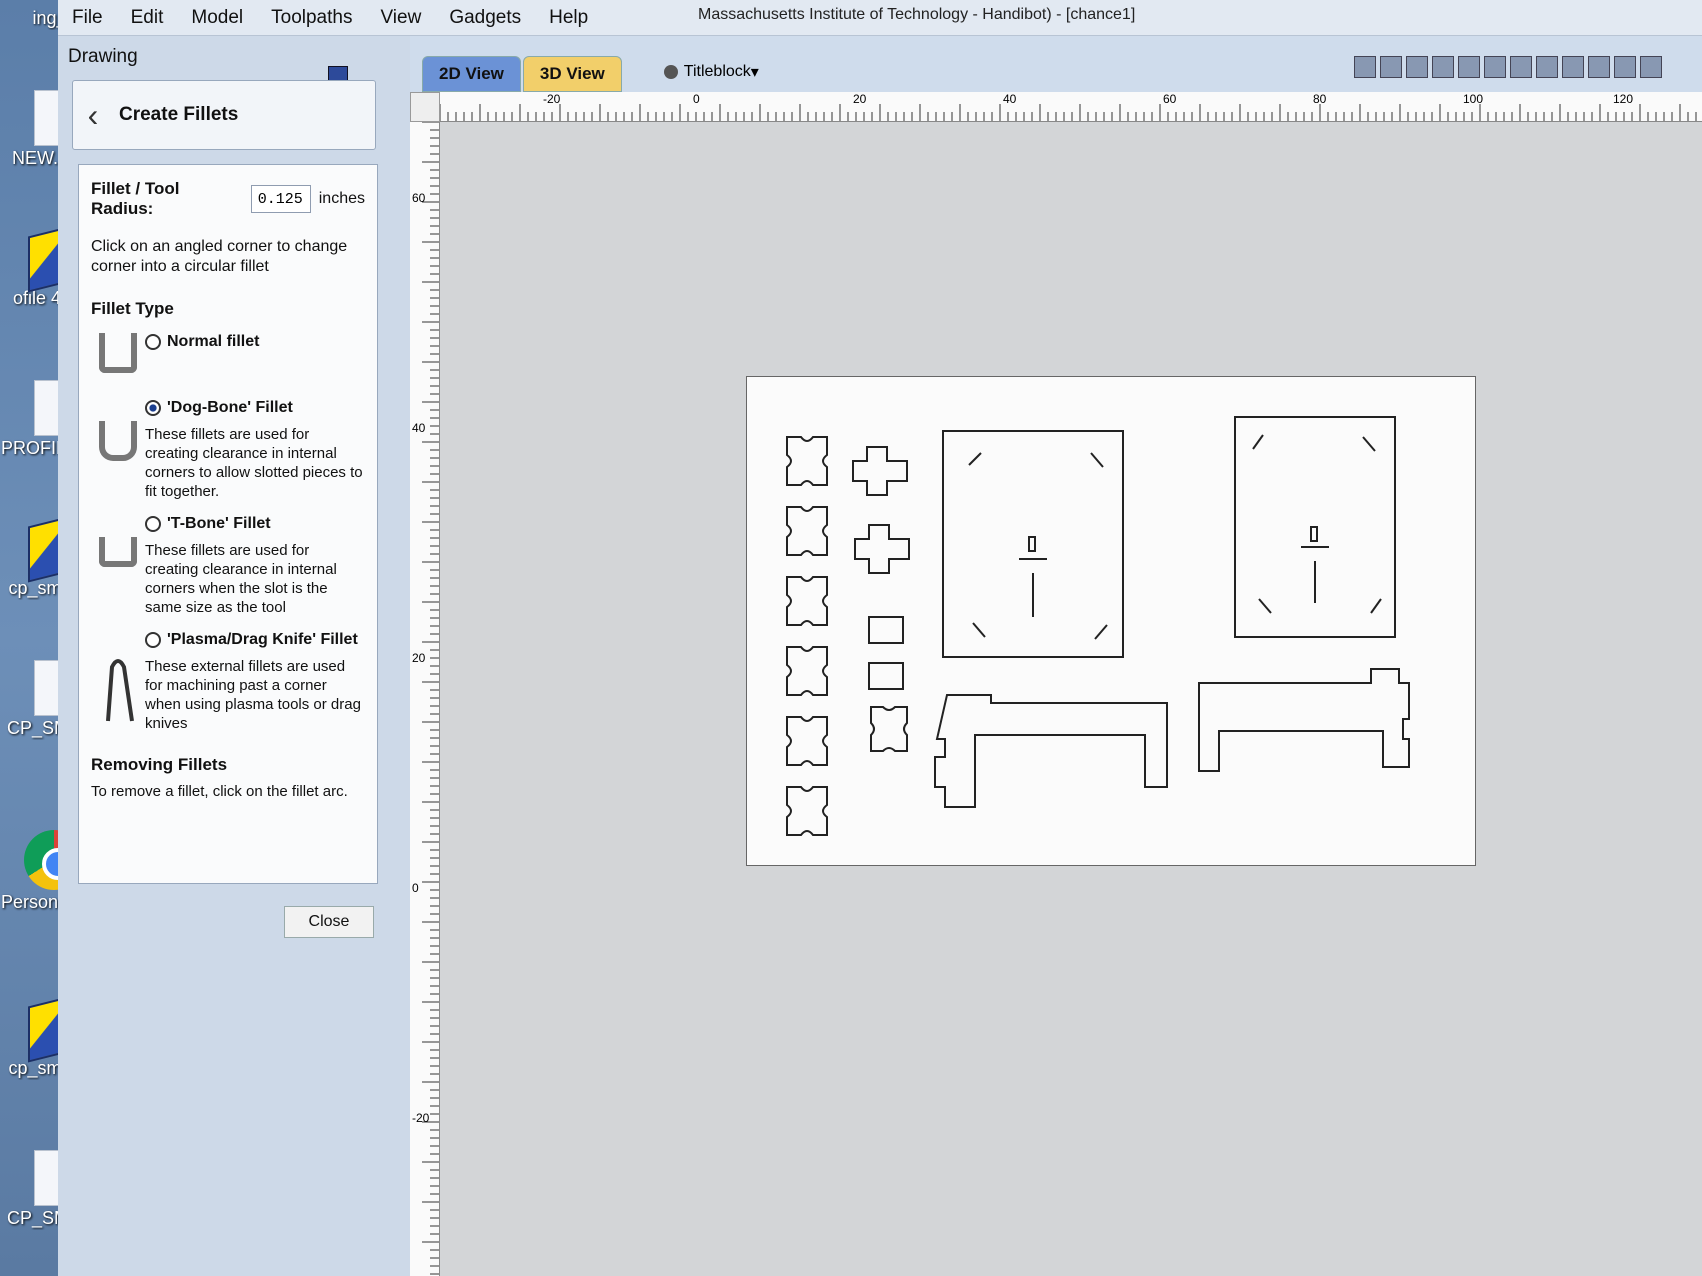 The image size is (1702, 1276). Describe the element at coordinates (262, 639) in the screenshot. I see `plasma-fillet-label: 'Plasma/Drag Knife' Fillet` at that location.